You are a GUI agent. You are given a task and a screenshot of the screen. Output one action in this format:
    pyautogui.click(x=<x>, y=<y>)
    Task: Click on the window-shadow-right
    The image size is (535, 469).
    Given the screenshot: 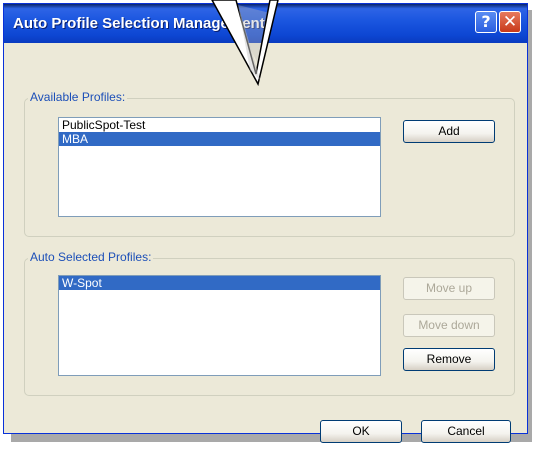 What is the action you would take?
    pyautogui.click(x=530, y=226)
    